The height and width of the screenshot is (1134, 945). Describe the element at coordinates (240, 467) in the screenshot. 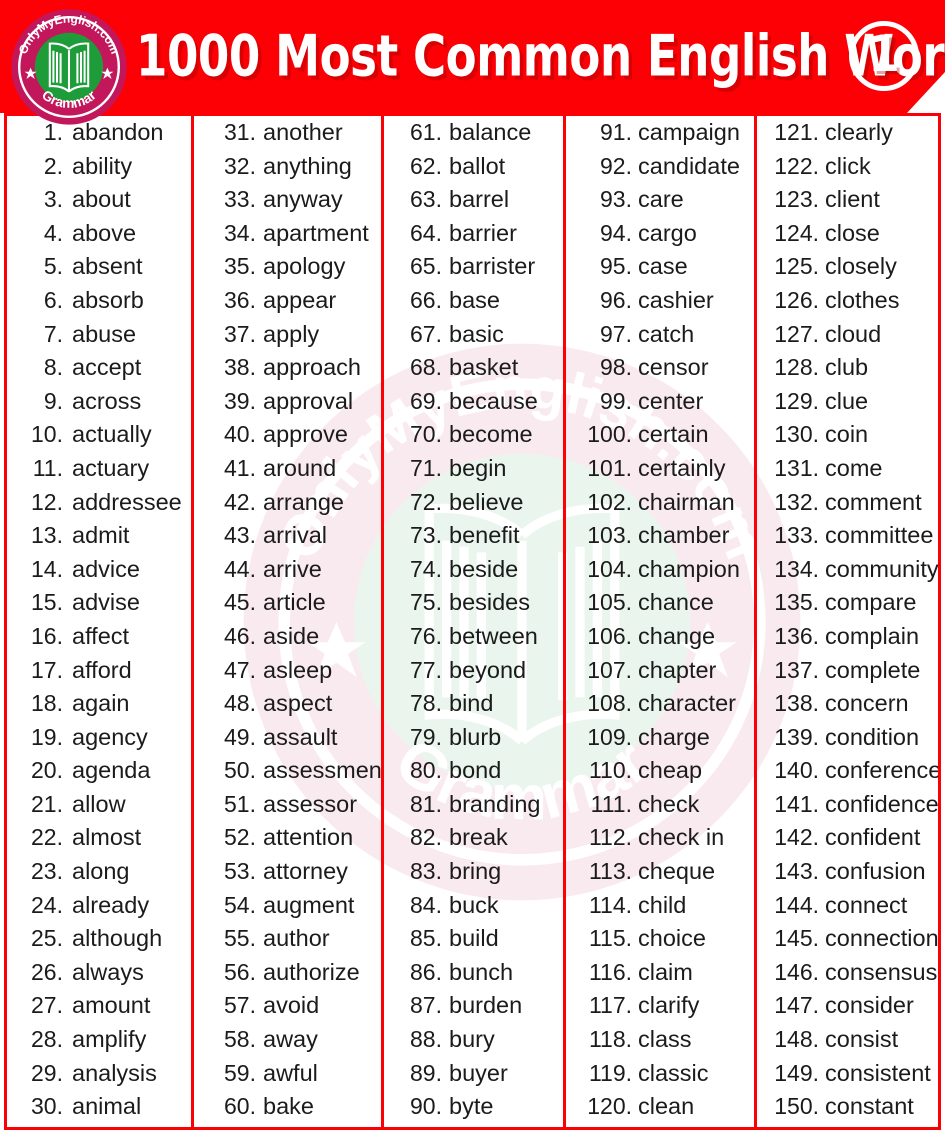

I see `word-number: 41.` at that location.